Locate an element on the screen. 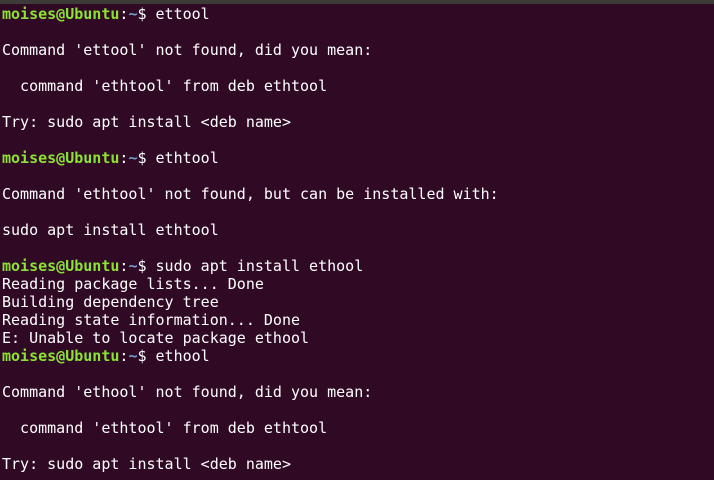 The width and height of the screenshot is (714, 480). output-line: Building dependency tree is located at coordinates (110, 302).